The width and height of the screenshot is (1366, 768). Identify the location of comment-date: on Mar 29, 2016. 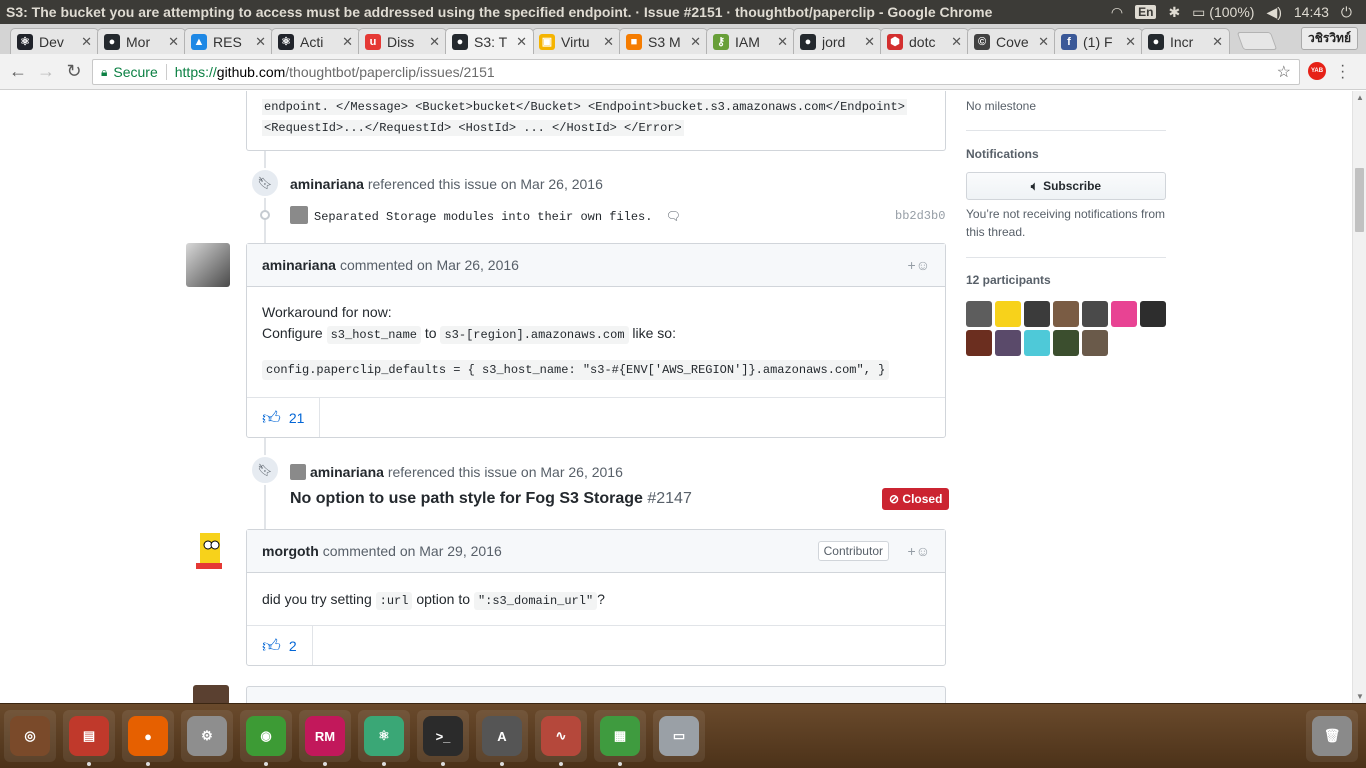
(451, 551).